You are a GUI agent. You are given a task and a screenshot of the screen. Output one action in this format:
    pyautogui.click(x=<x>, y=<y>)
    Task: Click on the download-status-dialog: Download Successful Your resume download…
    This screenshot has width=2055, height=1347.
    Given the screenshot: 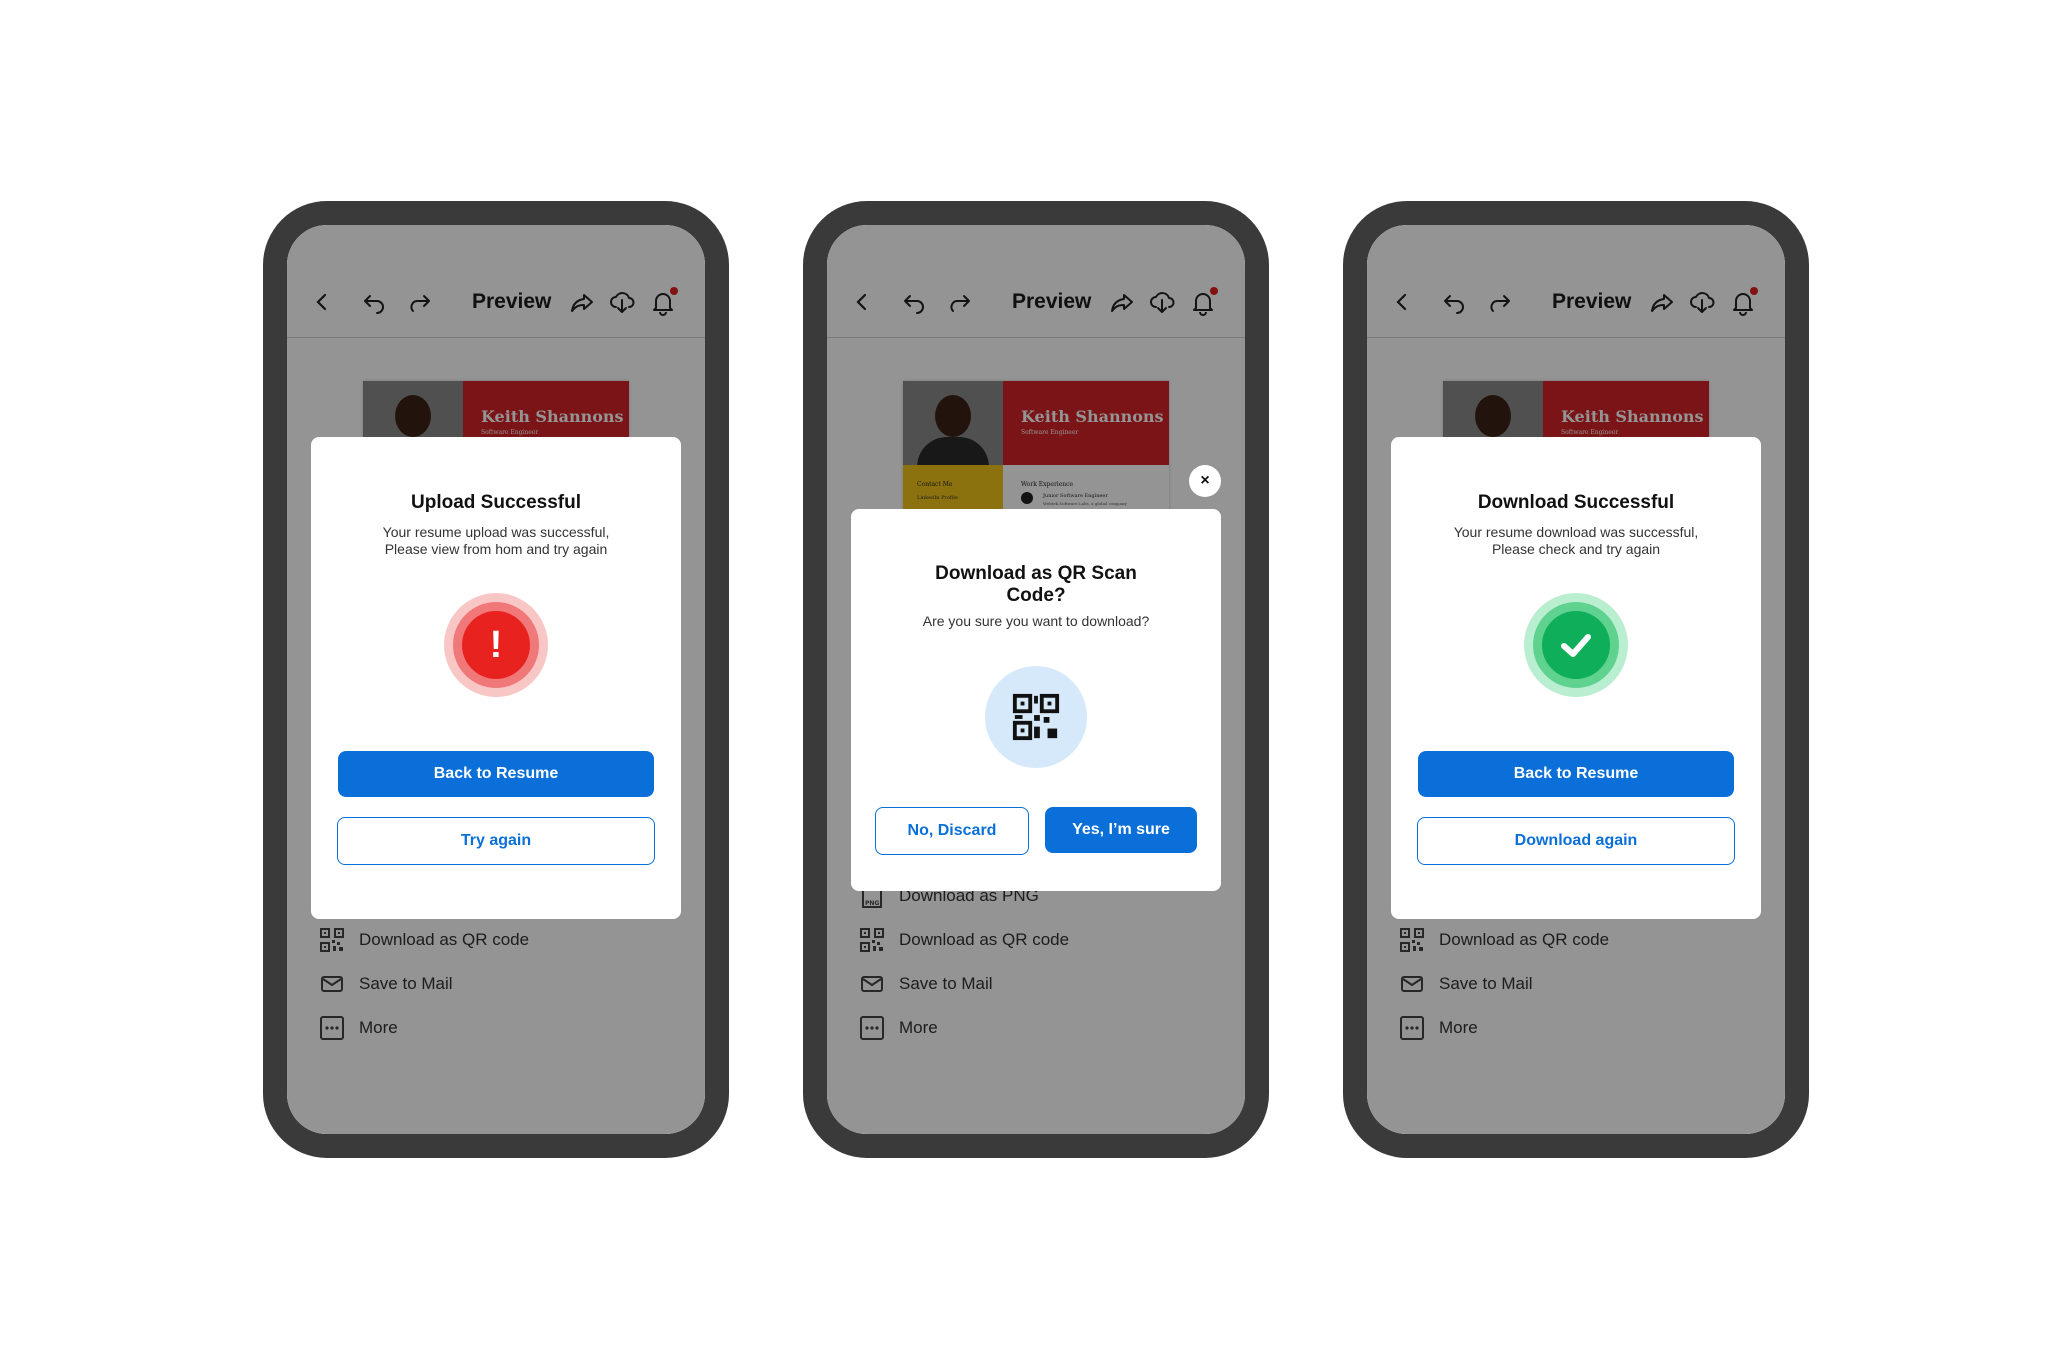 What is the action you would take?
    pyautogui.click(x=1576, y=678)
    